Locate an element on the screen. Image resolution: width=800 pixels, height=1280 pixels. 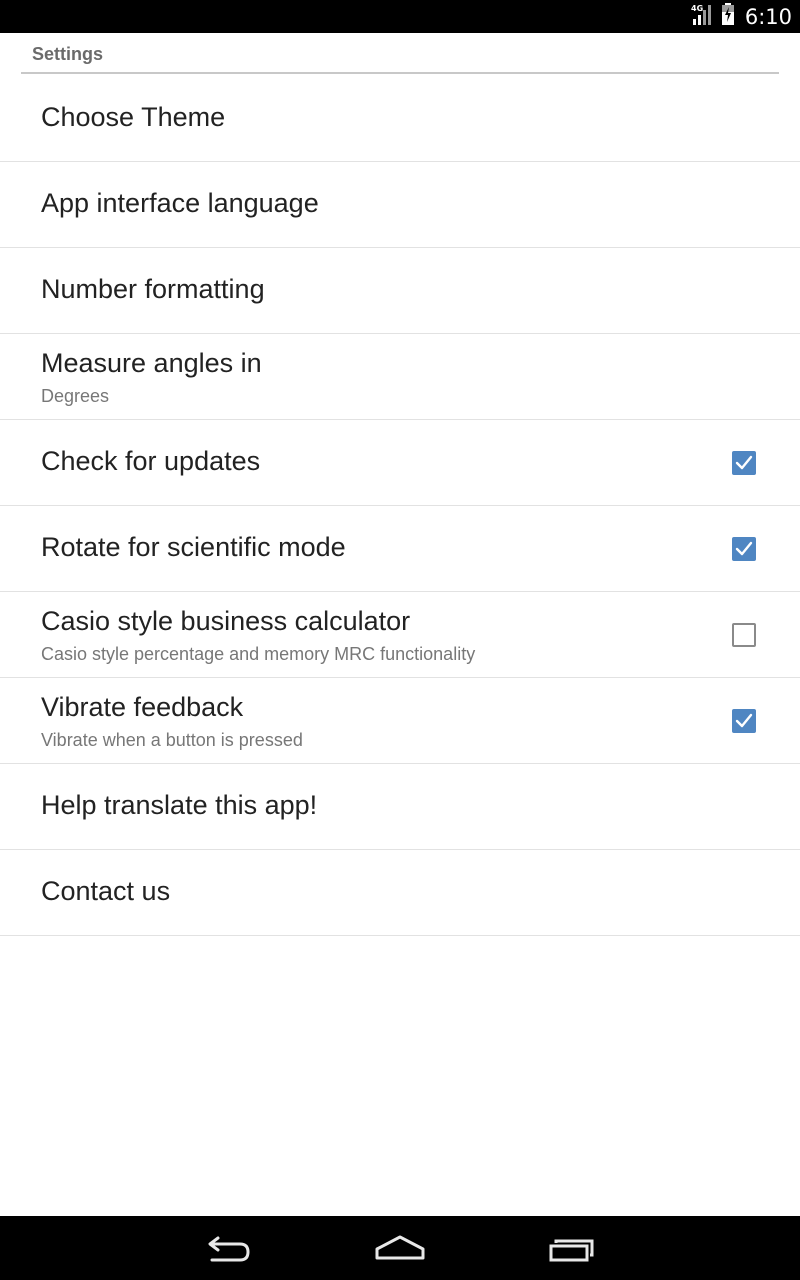
status-bar: 4G 6:10 is located at coordinates (400, 16).